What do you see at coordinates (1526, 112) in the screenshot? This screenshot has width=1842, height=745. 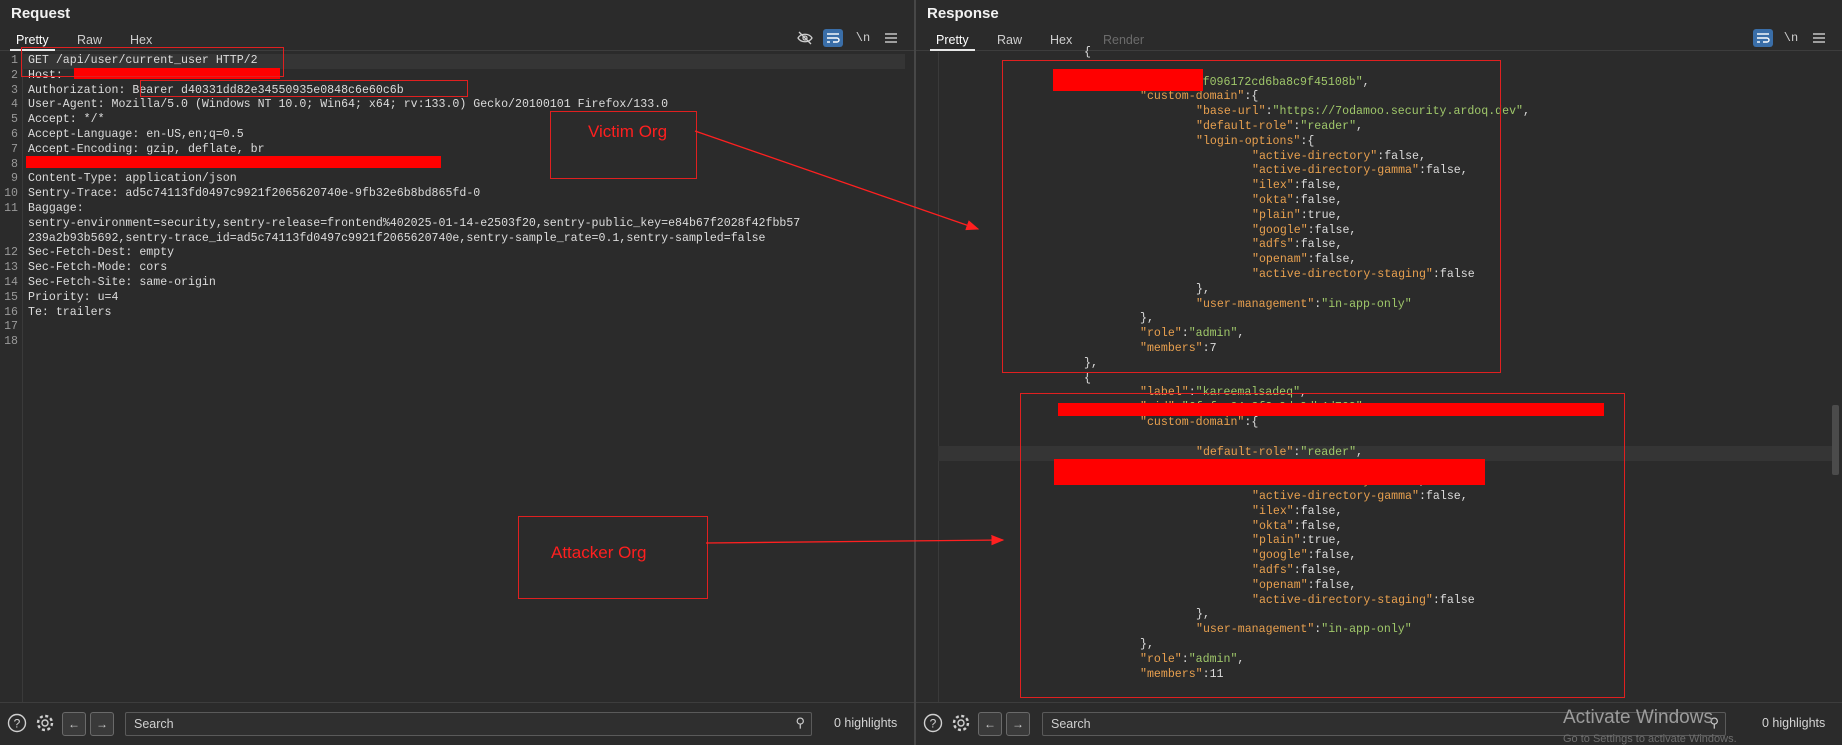 I see `json-punctuation: ,` at bounding box center [1526, 112].